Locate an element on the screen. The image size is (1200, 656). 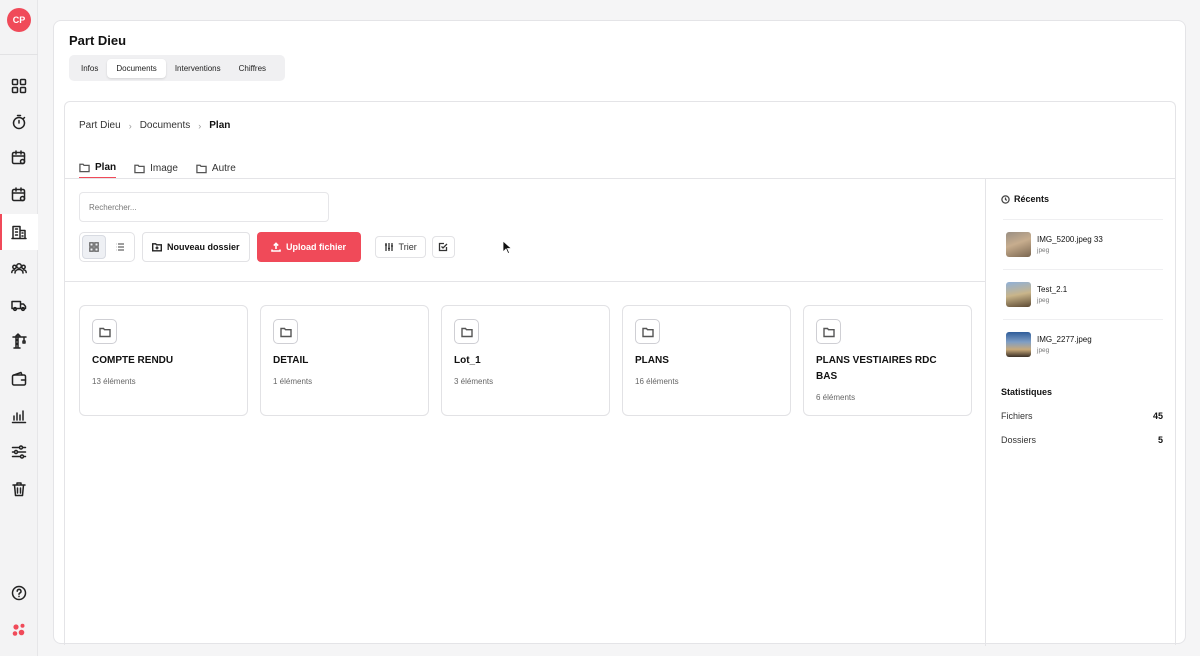
recent-file: IMG_2277.jpeg jpeg is located at coordinates (1083, 344).